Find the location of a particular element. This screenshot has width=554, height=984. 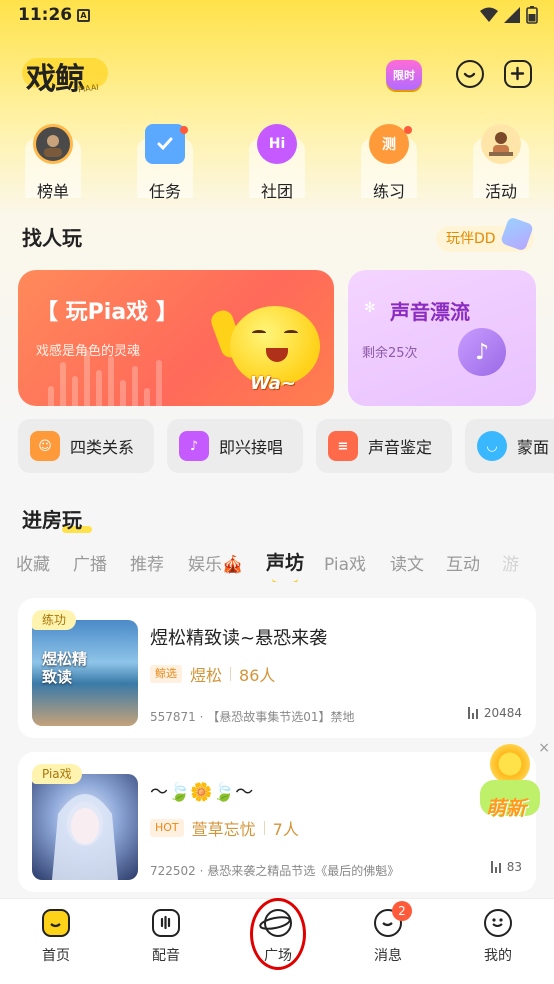

room-people: 86人 is located at coordinates (257, 675).